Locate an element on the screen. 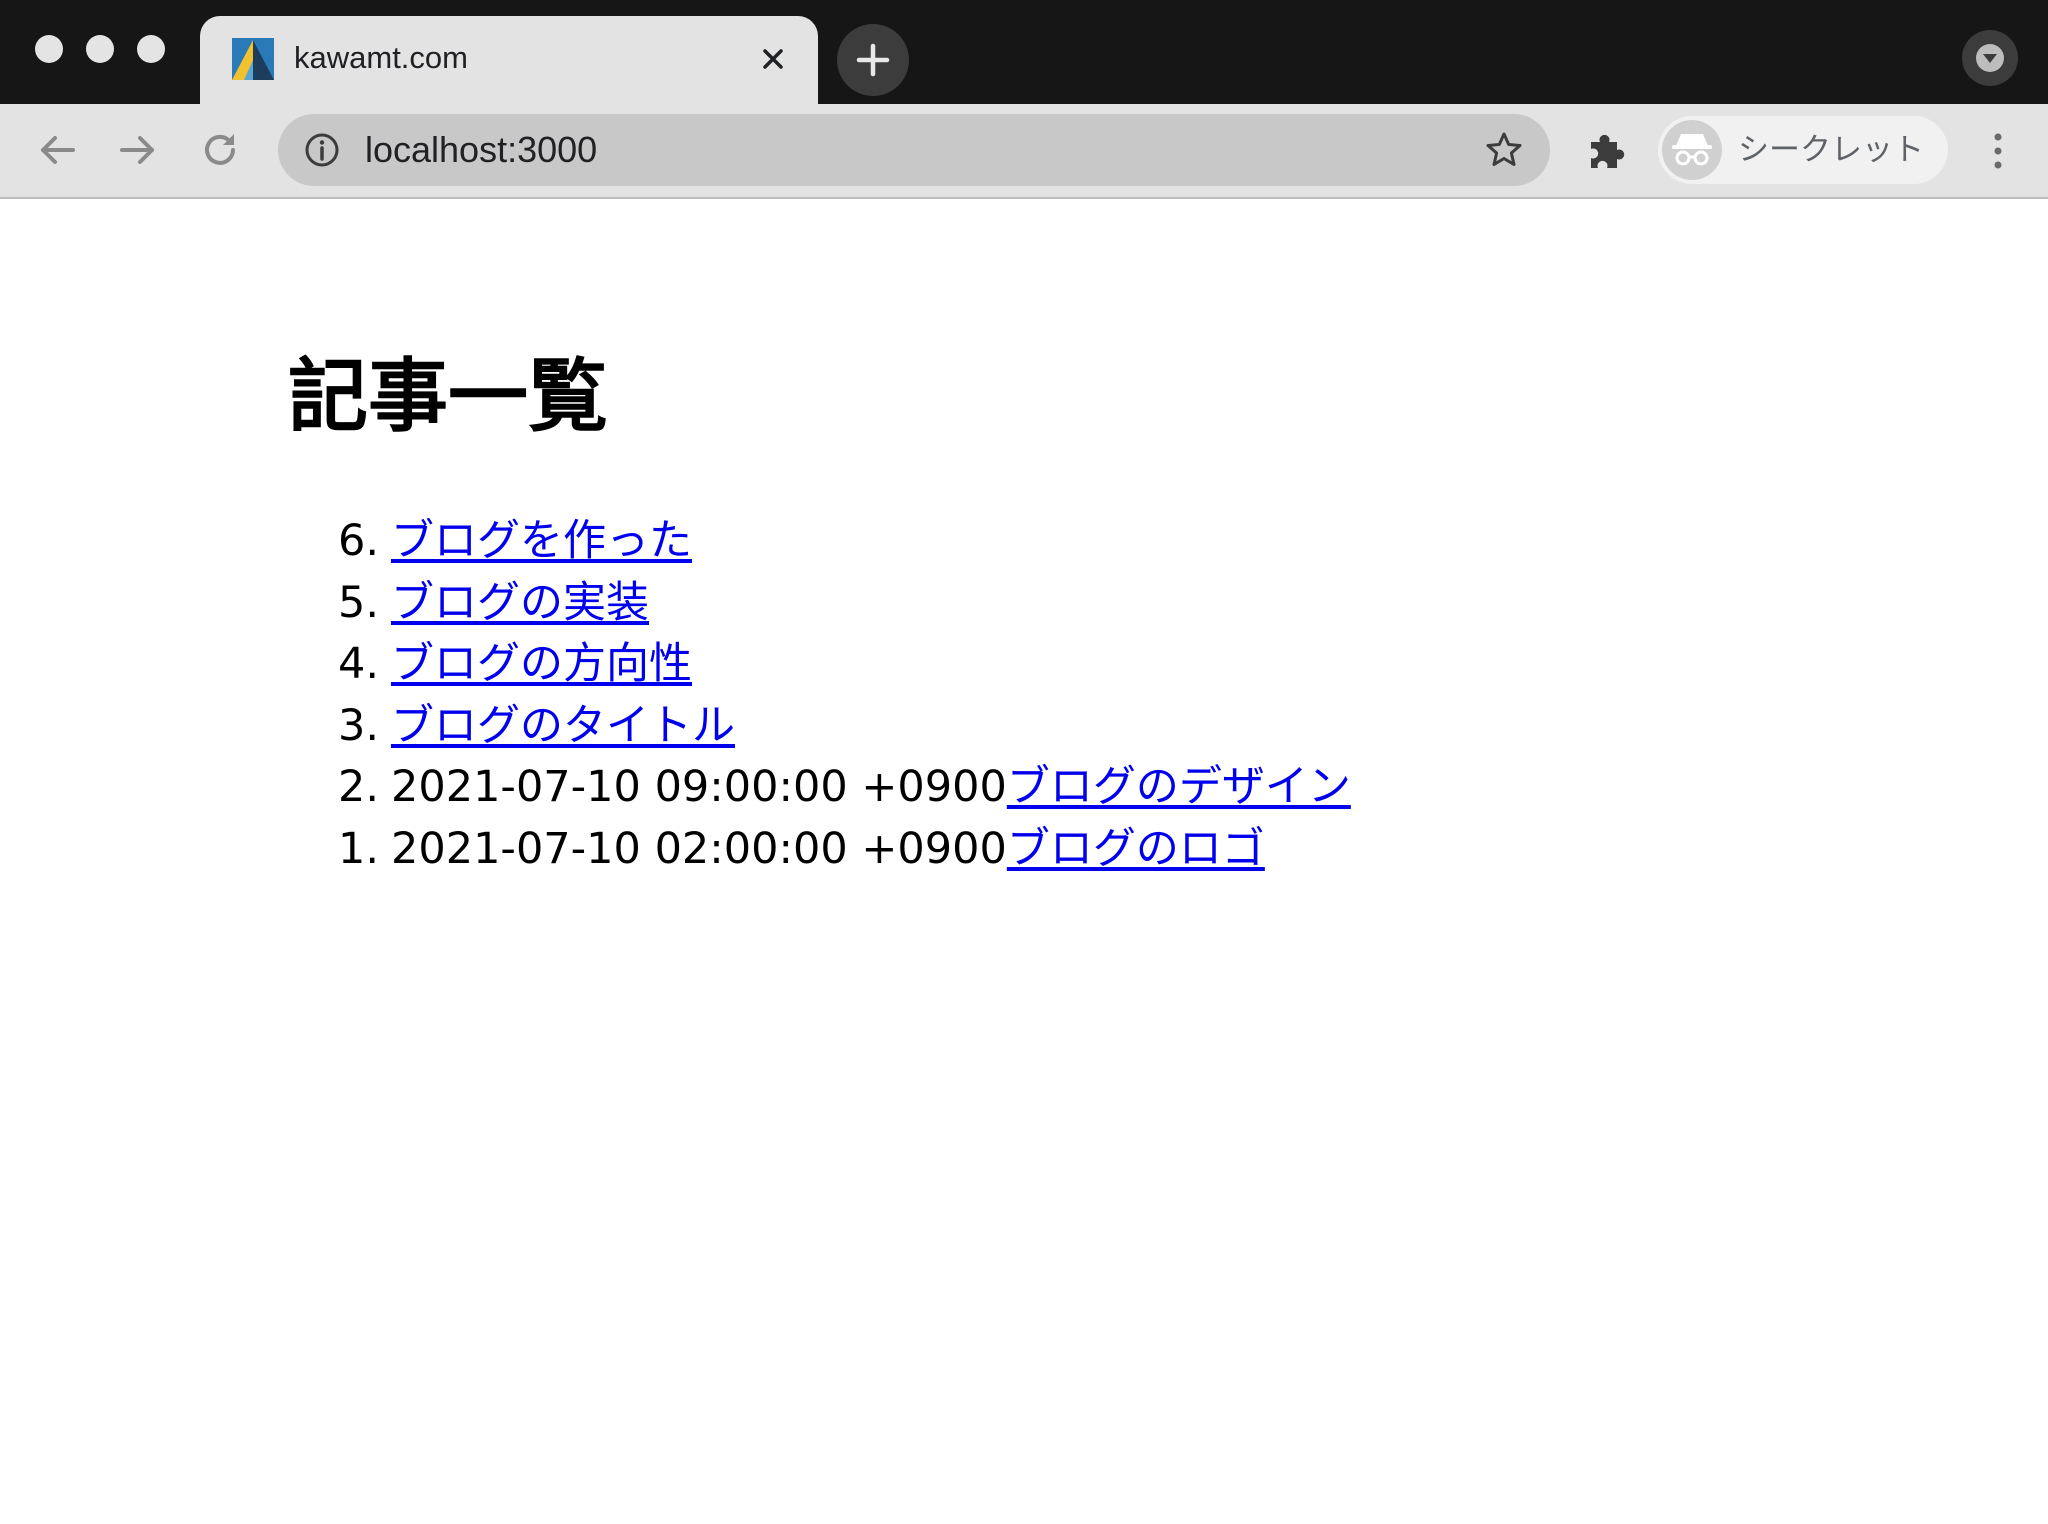 The image size is (2048, 1524). article-link: ブログのデザイン is located at coordinates (1179, 787).